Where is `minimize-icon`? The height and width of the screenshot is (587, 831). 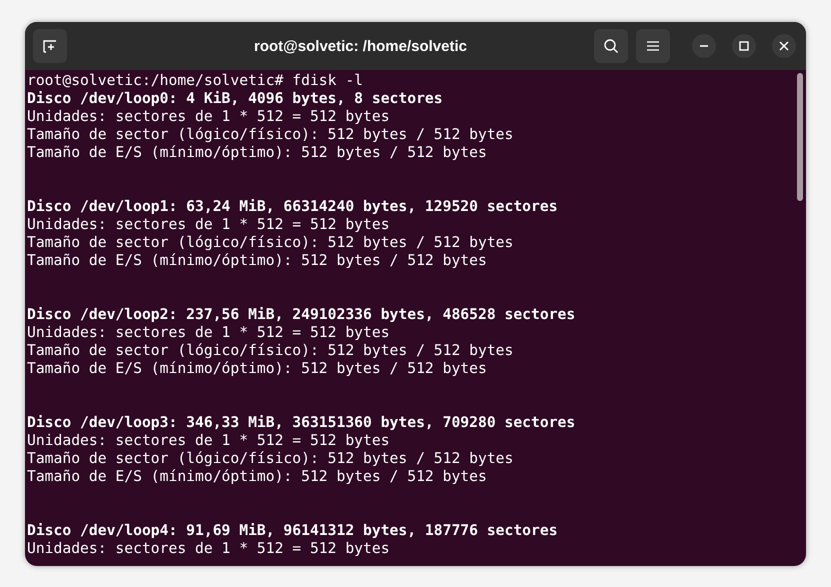 minimize-icon is located at coordinates (704, 46).